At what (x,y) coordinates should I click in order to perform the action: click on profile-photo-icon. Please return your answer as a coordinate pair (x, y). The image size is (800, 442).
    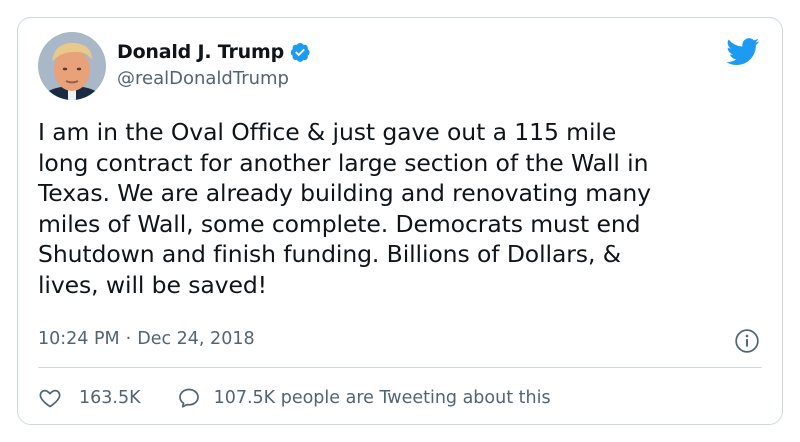
    Looking at the image, I should click on (72, 66).